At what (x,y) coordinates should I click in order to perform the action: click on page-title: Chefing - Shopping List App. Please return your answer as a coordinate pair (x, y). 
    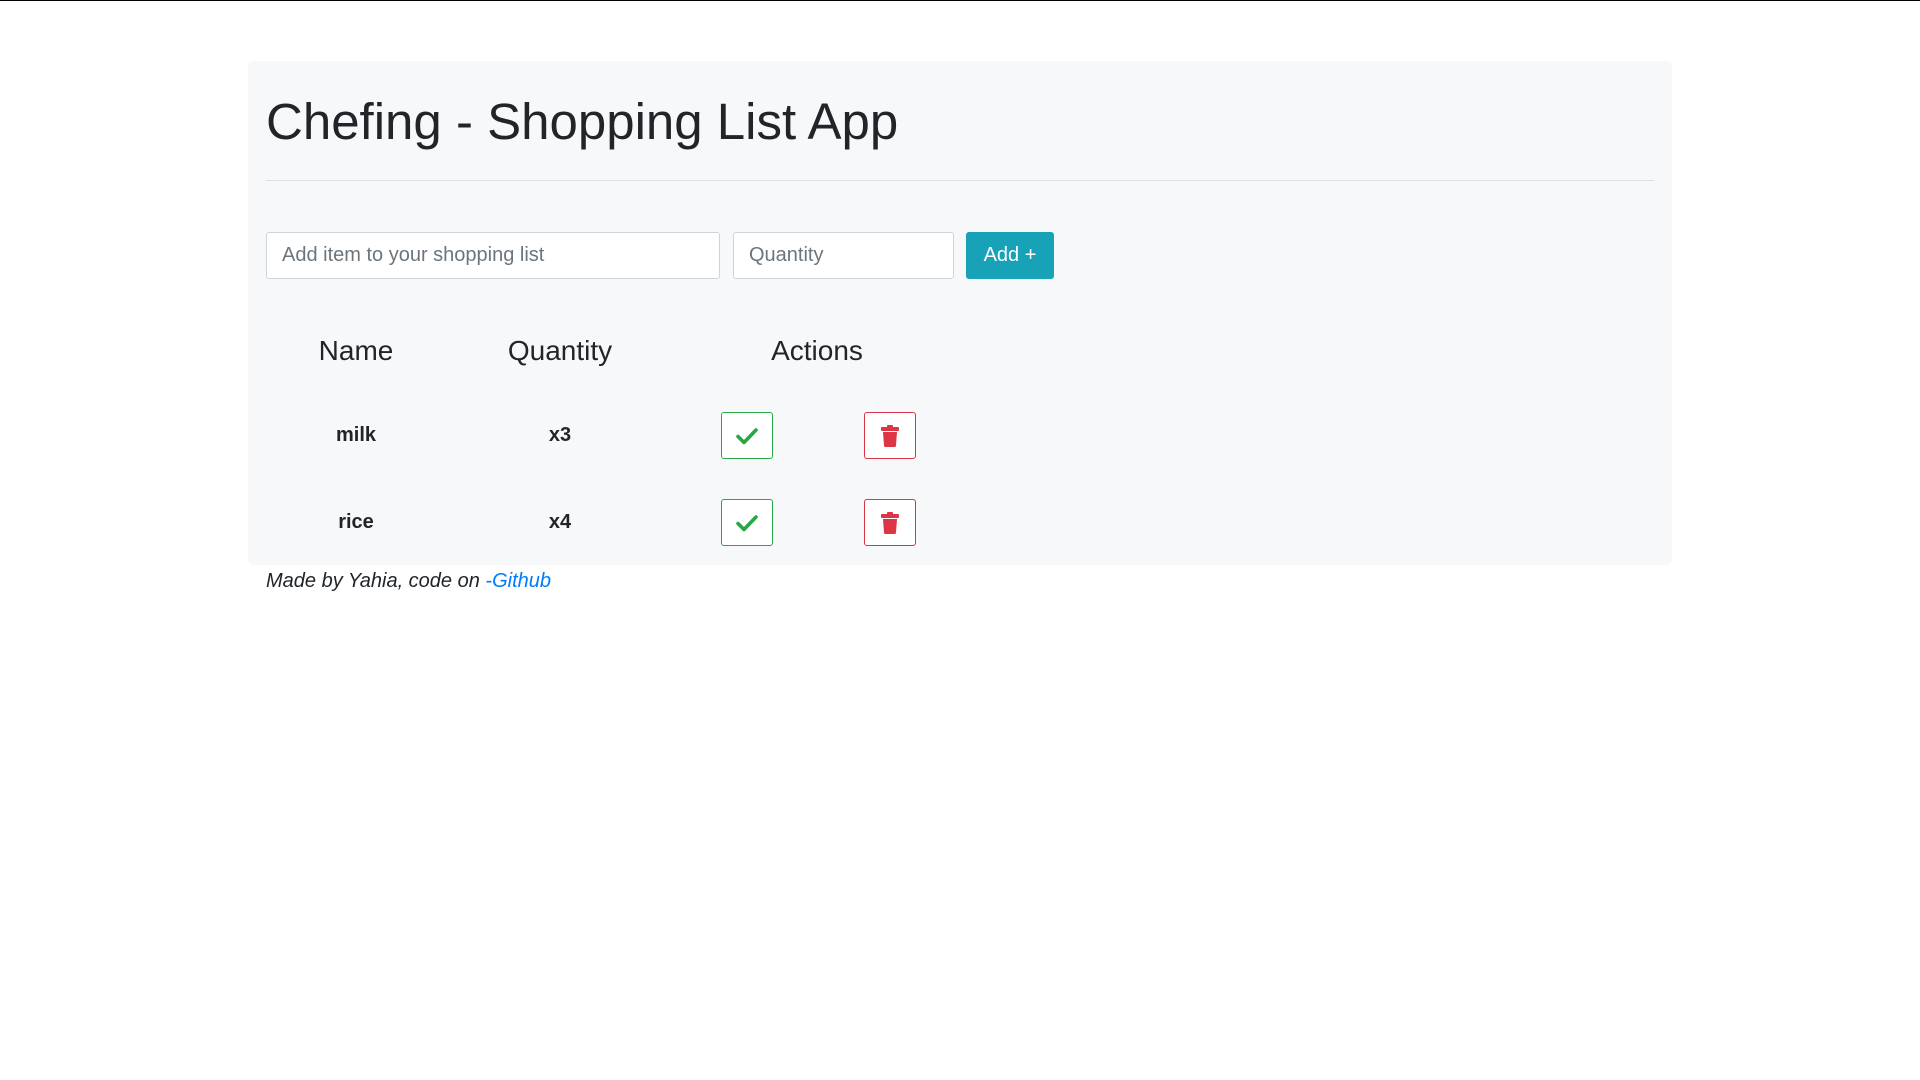
    Looking at the image, I should click on (582, 121).